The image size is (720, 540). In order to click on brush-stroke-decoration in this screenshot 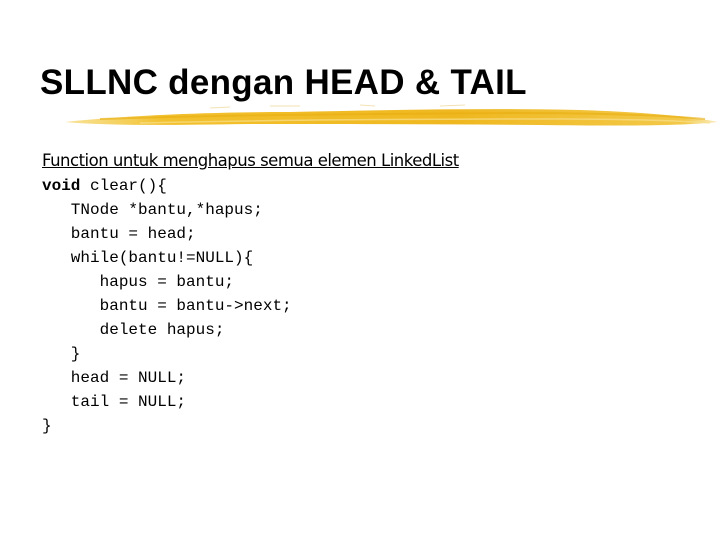, I will do `click(391, 115)`.